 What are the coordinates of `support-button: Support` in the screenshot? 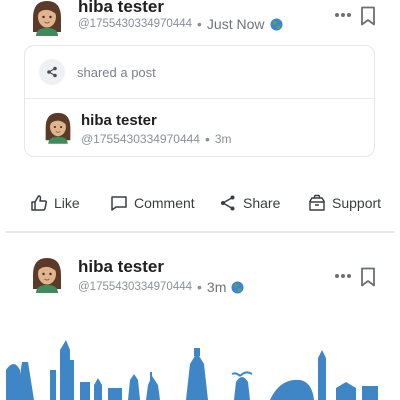 It's located at (344, 203).